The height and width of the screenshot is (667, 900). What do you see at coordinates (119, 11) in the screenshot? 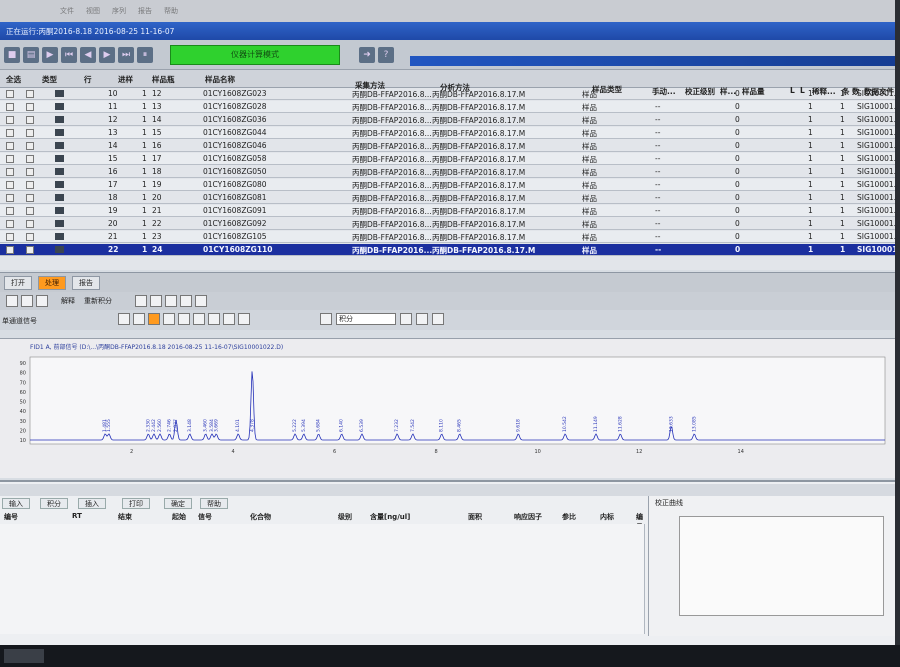
I see `menu-item: 序列` at bounding box center [119, 11].